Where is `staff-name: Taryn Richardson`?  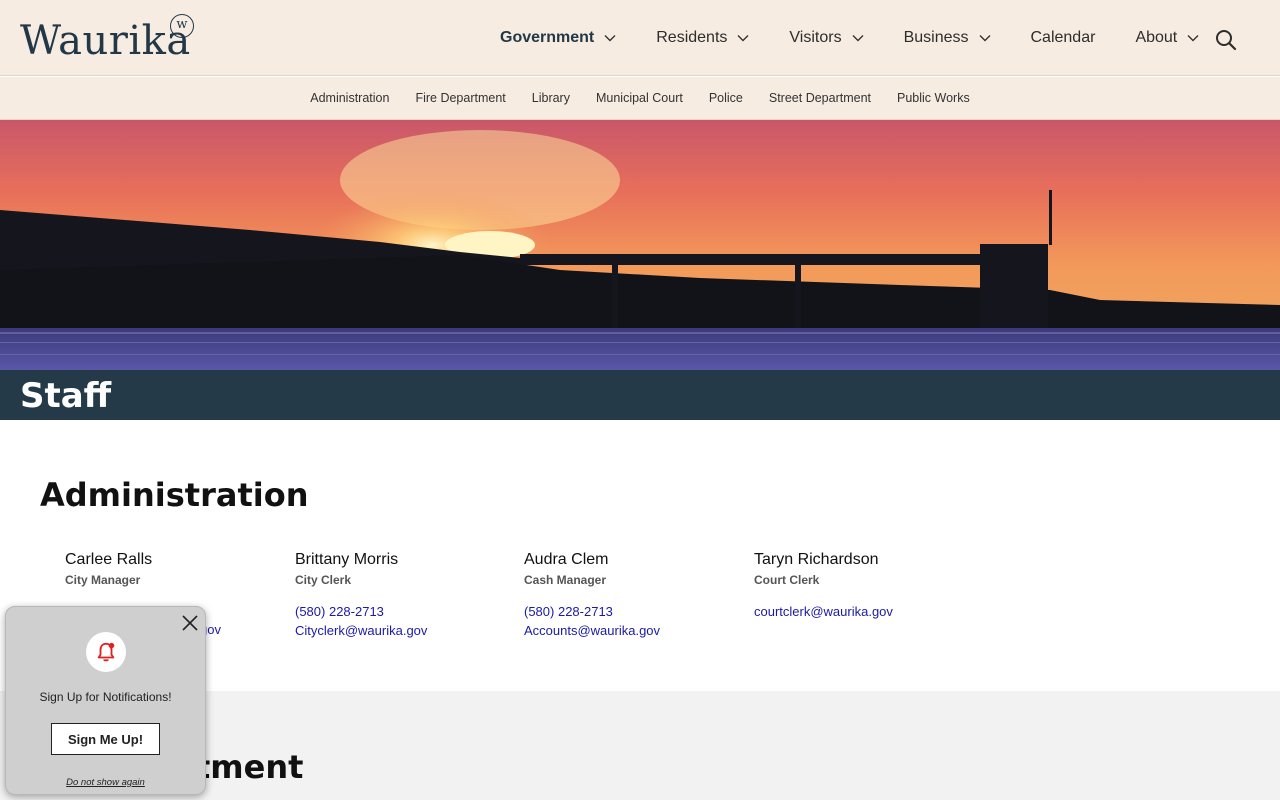
staff-name: Taryn Richardson is located at coordinates (816, 559).